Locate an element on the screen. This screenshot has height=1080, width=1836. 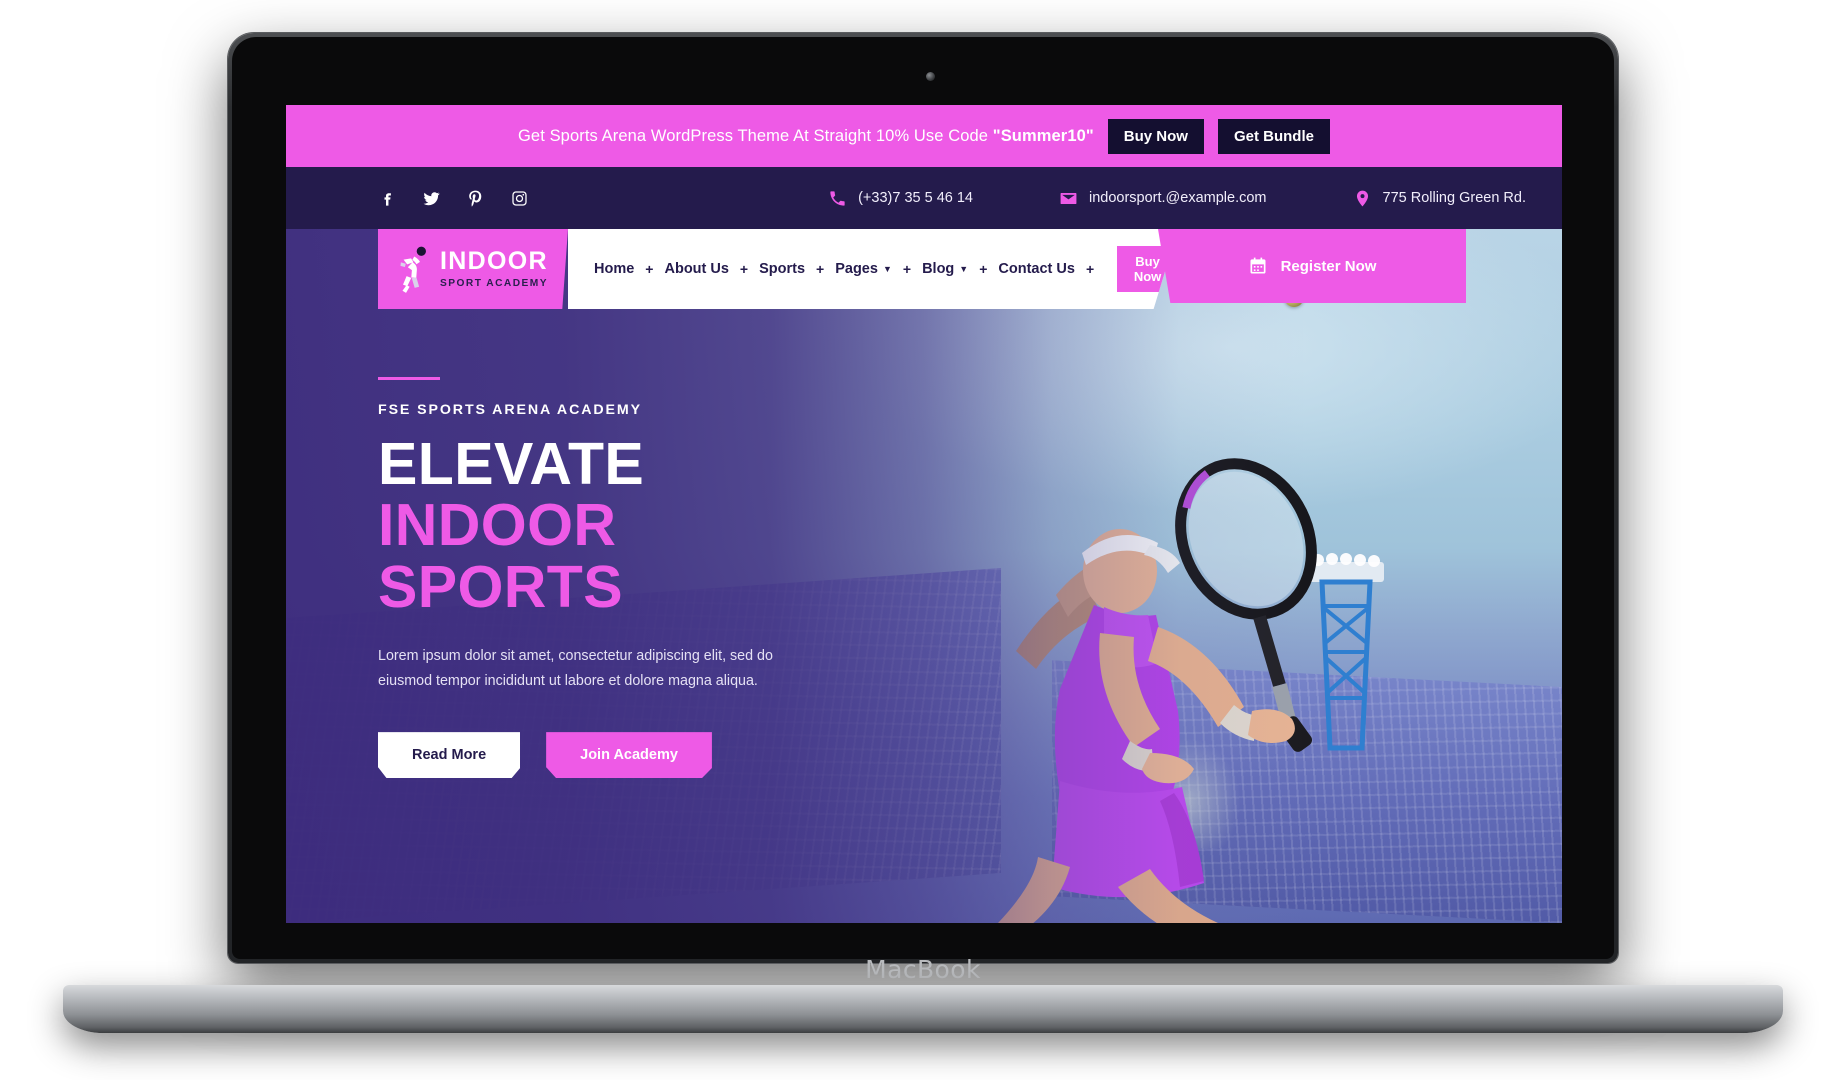
contact-phone-text: (+33)7 35 5 46 14 is located at coordinates (915, 198).